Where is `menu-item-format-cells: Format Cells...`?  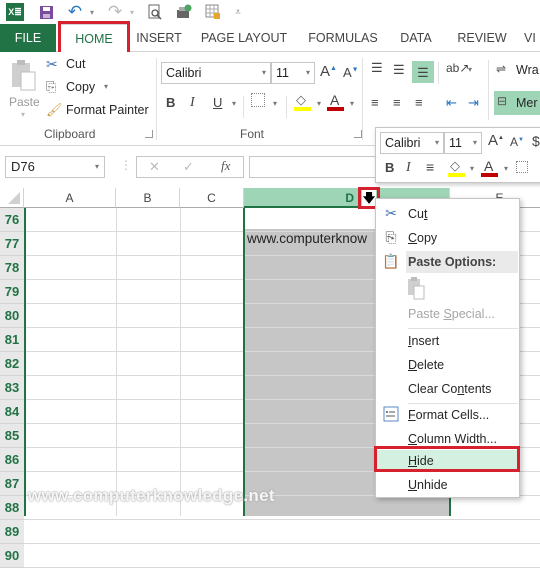 menu-item-format-cells: Format Cells... is located at coordinates (447, 415).